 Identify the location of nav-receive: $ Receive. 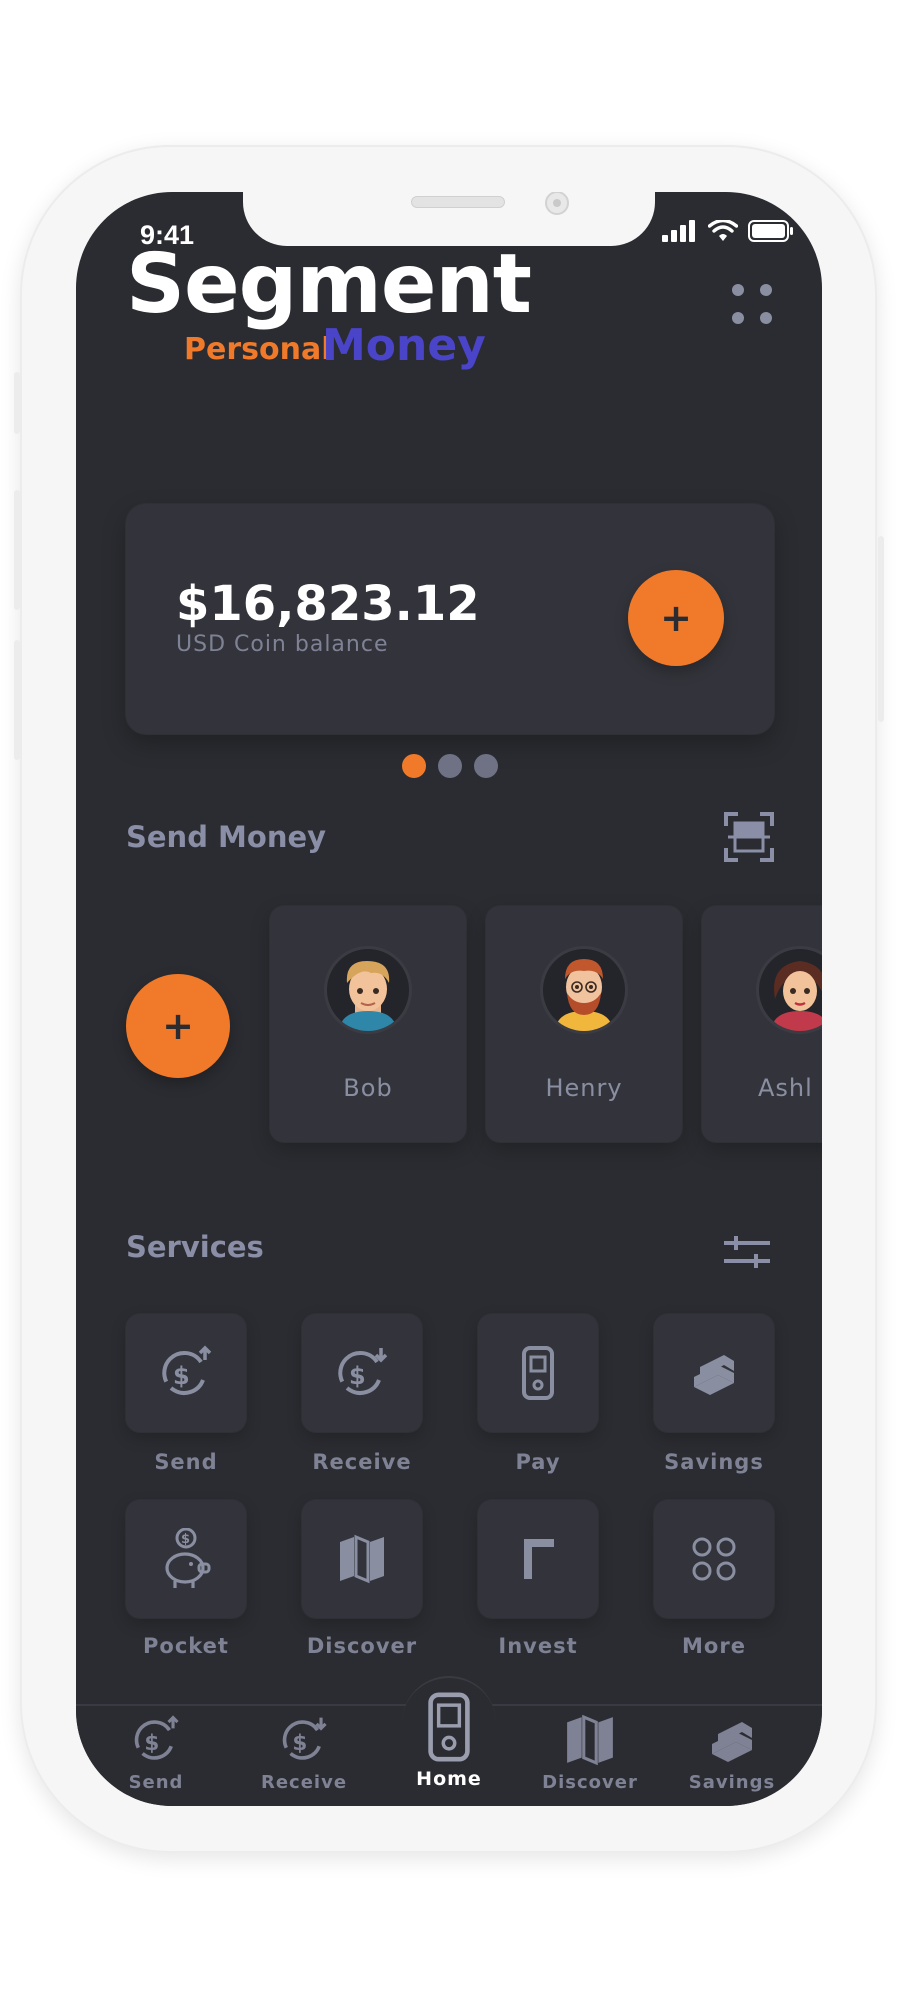
(304, 1753).